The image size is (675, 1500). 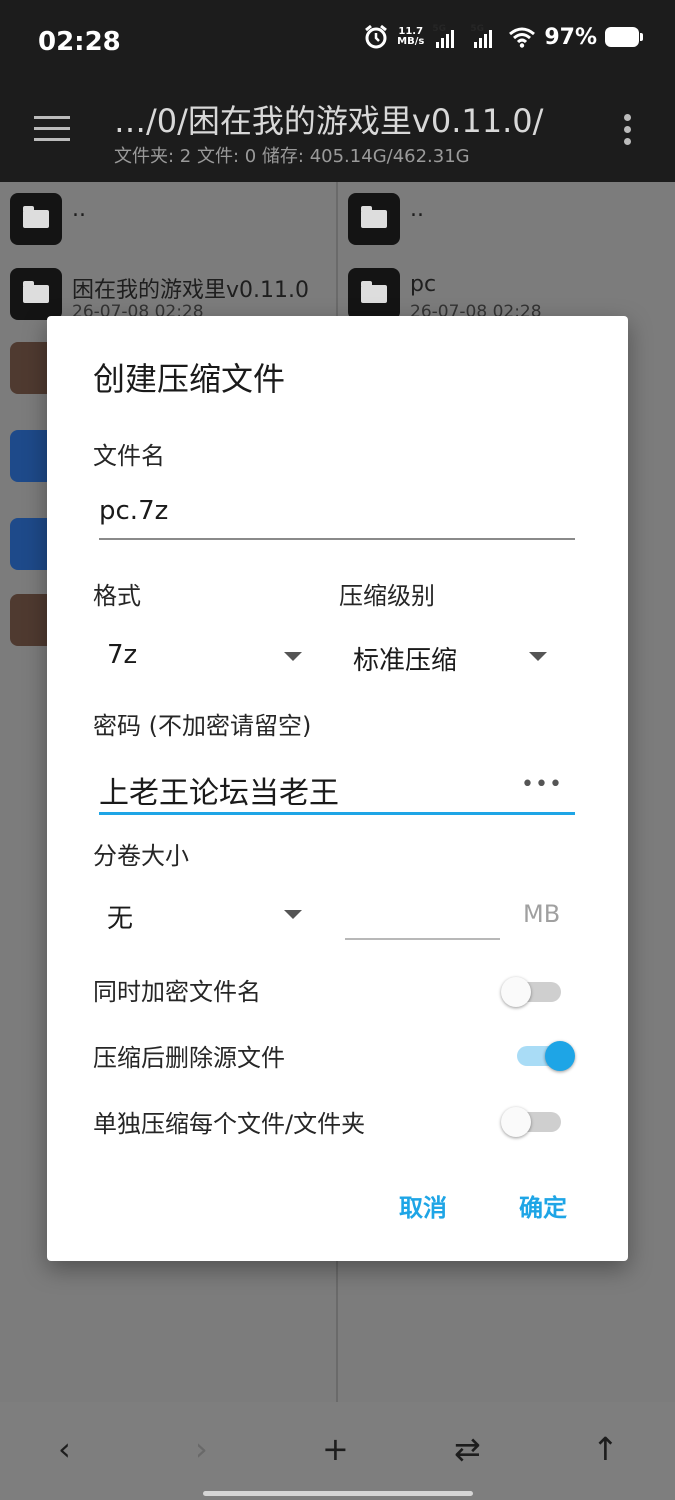 I want to click on back-icon: ‹, so click(x=64, y=1449).